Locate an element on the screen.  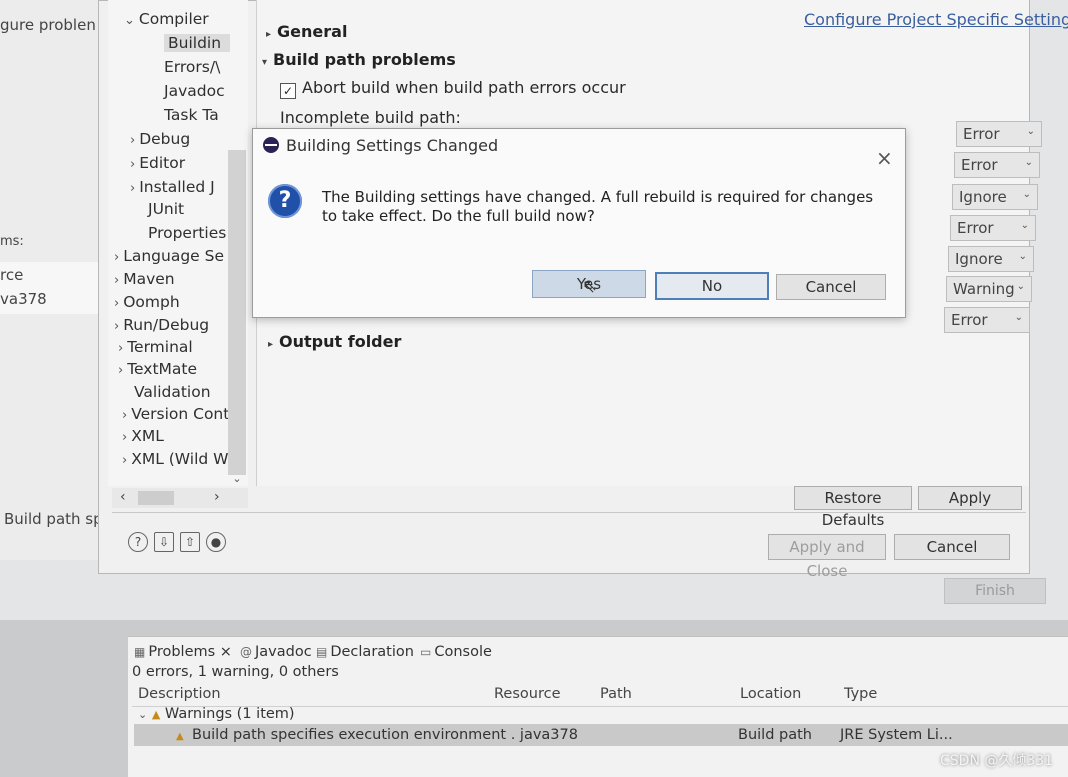
chevron-left-icon: ‹ is located at coordinates (123, 497).